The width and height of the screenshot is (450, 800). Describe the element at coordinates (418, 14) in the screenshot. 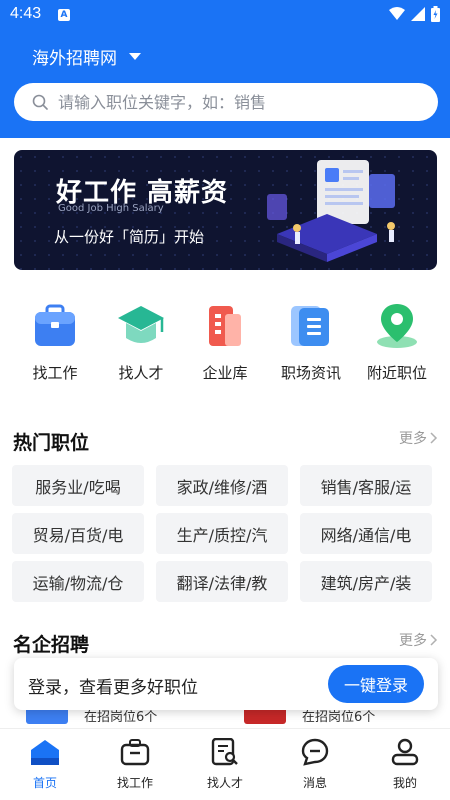

I see `signal-icon` at that location.